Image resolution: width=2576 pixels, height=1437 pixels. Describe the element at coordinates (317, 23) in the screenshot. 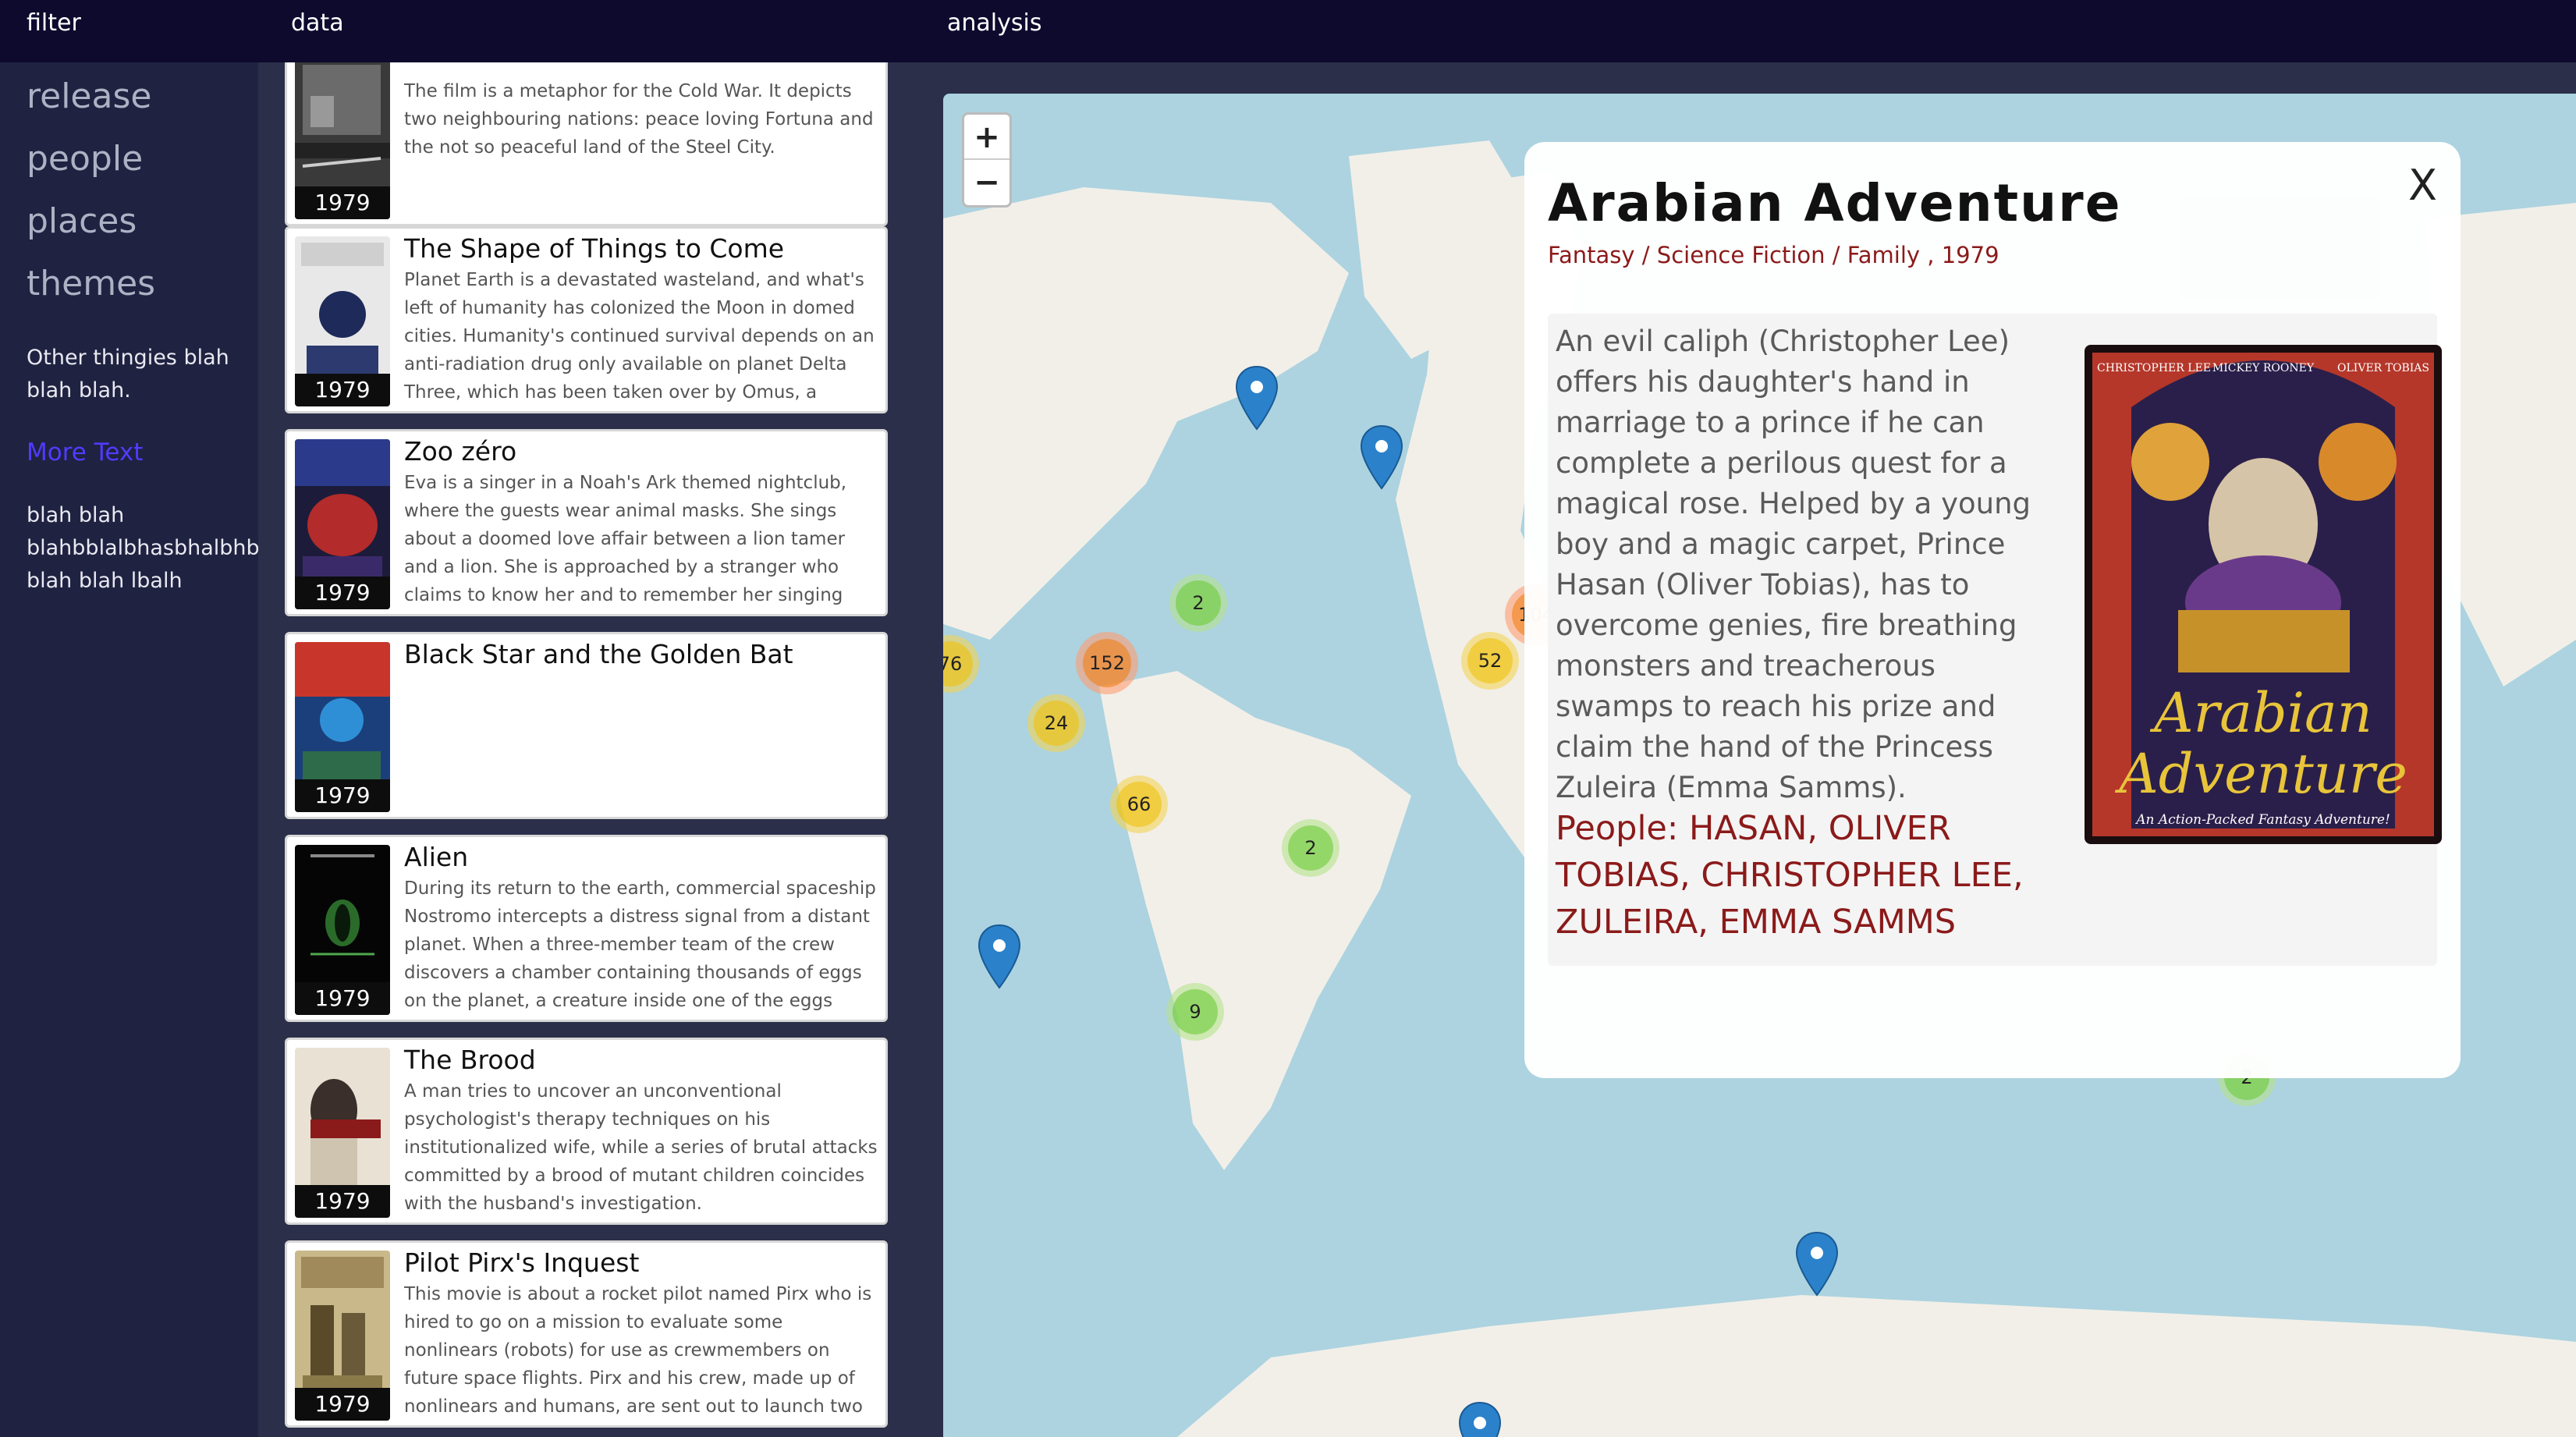

I see `tab-data: data` at that location.